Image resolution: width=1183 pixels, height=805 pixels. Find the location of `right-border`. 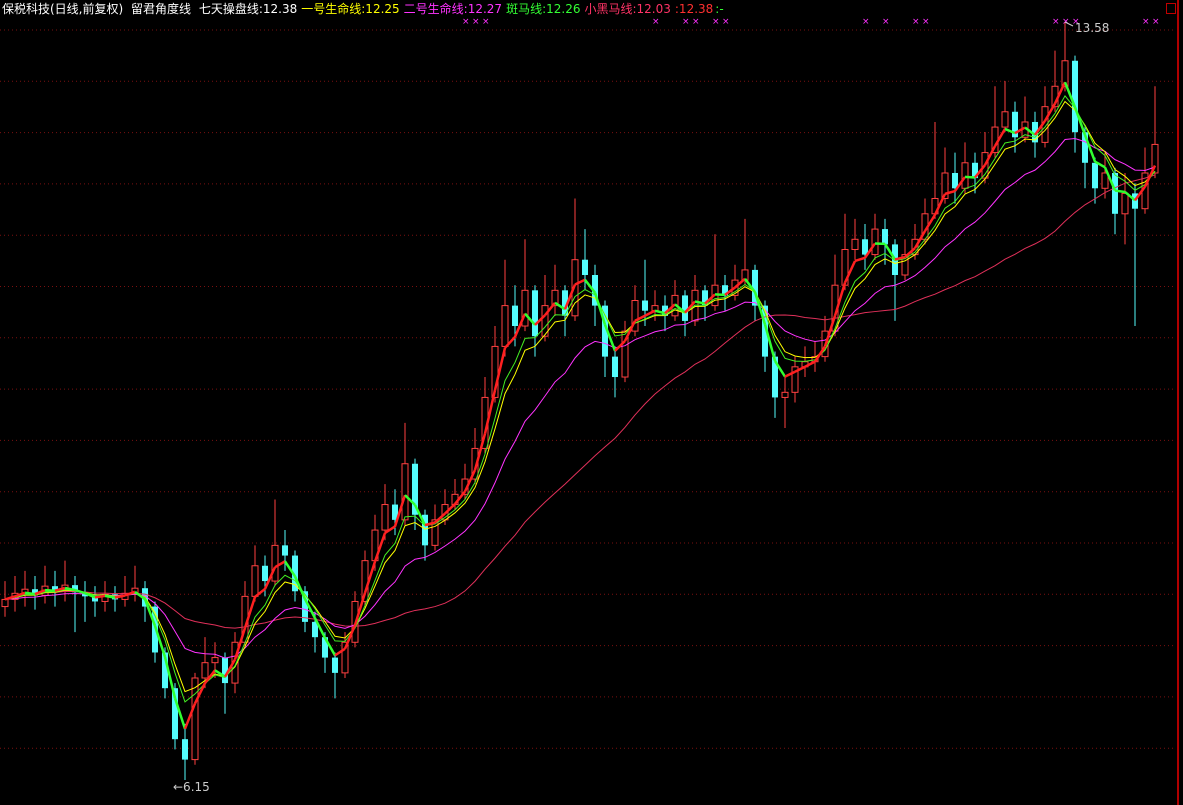

right-border is located at coordinates (1178, 402).